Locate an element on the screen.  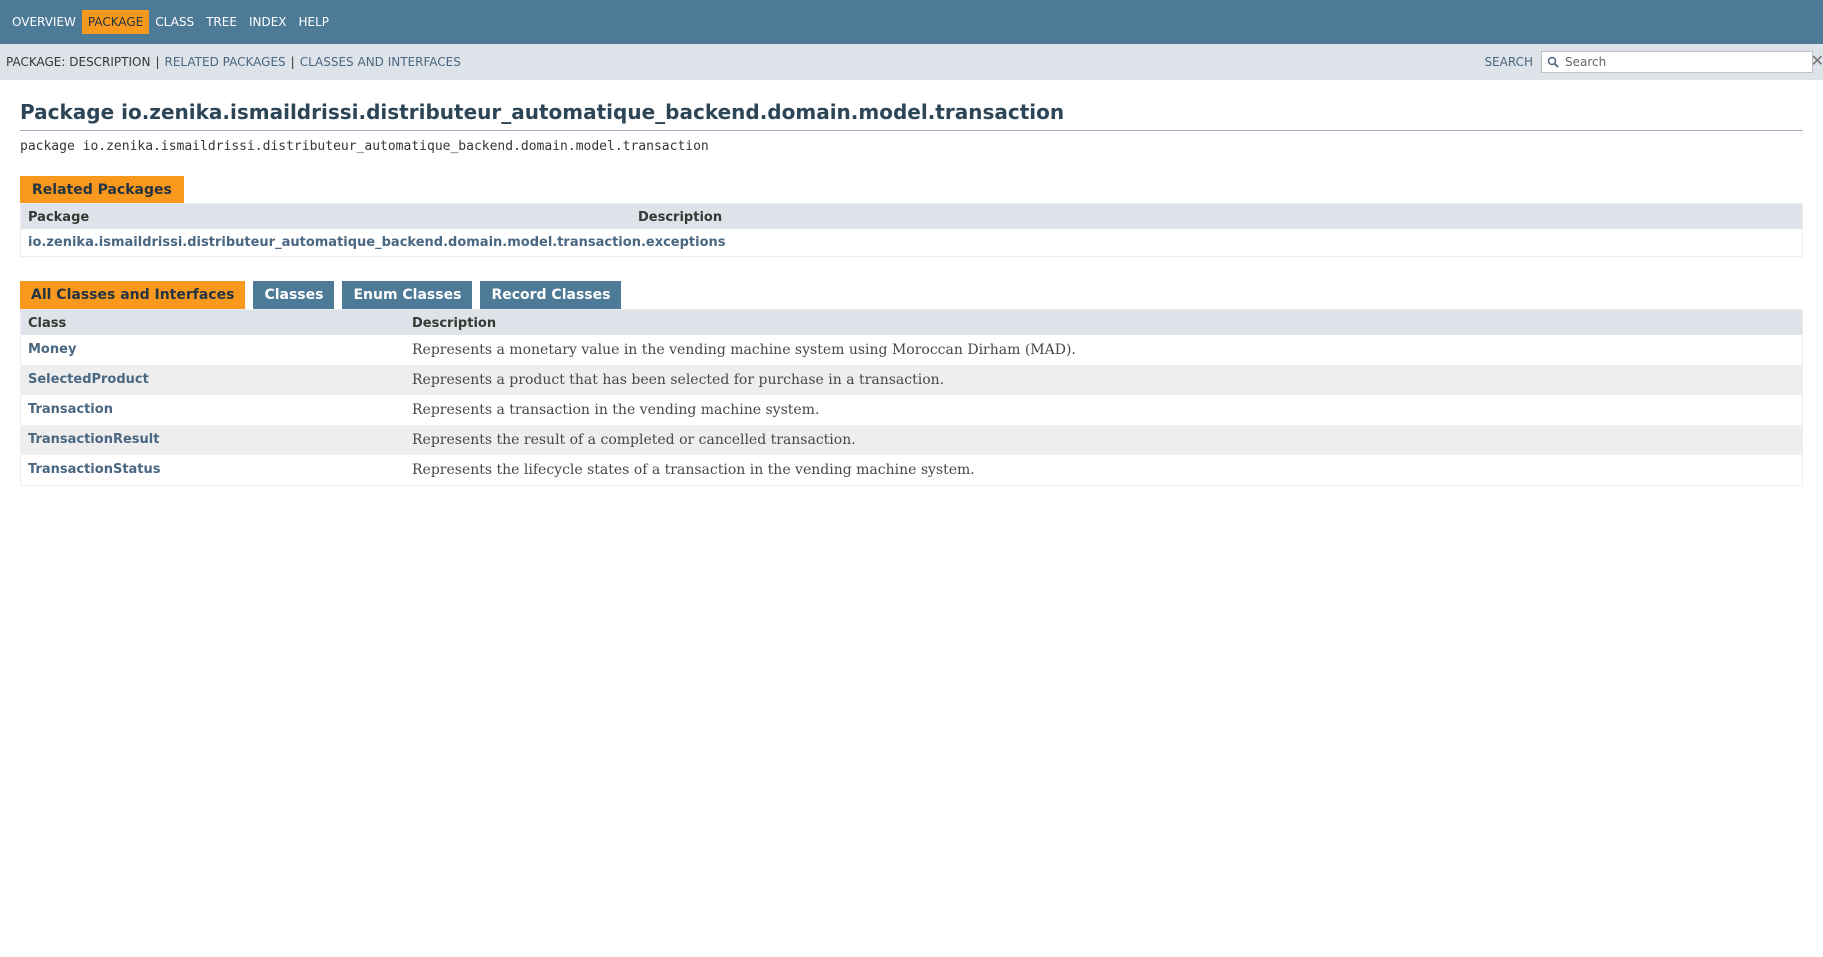
tab-classes: Classes is located at coordinates (294, 295).